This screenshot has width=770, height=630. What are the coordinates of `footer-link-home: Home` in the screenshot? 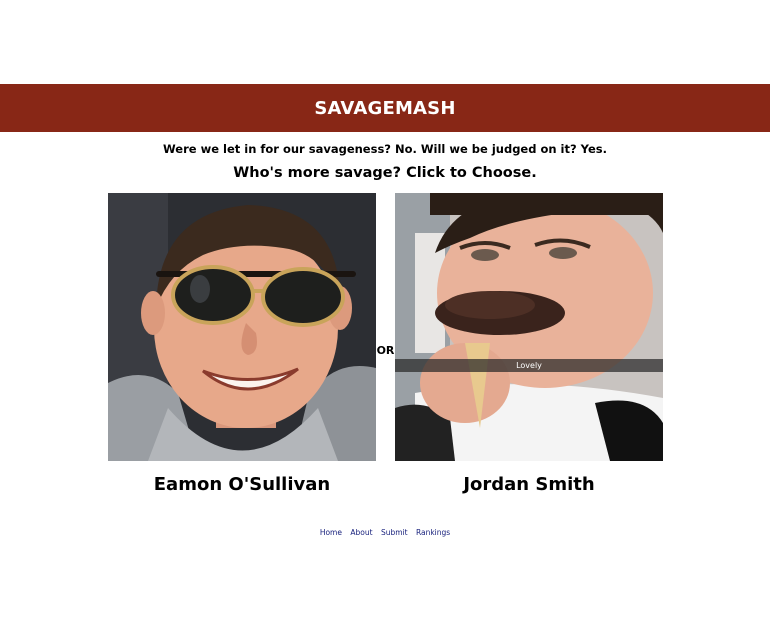 It's located at (331, 532).